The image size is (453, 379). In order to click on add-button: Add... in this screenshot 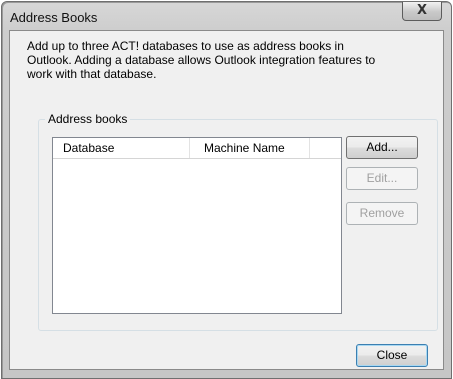, I will do `click(382, 147)`.